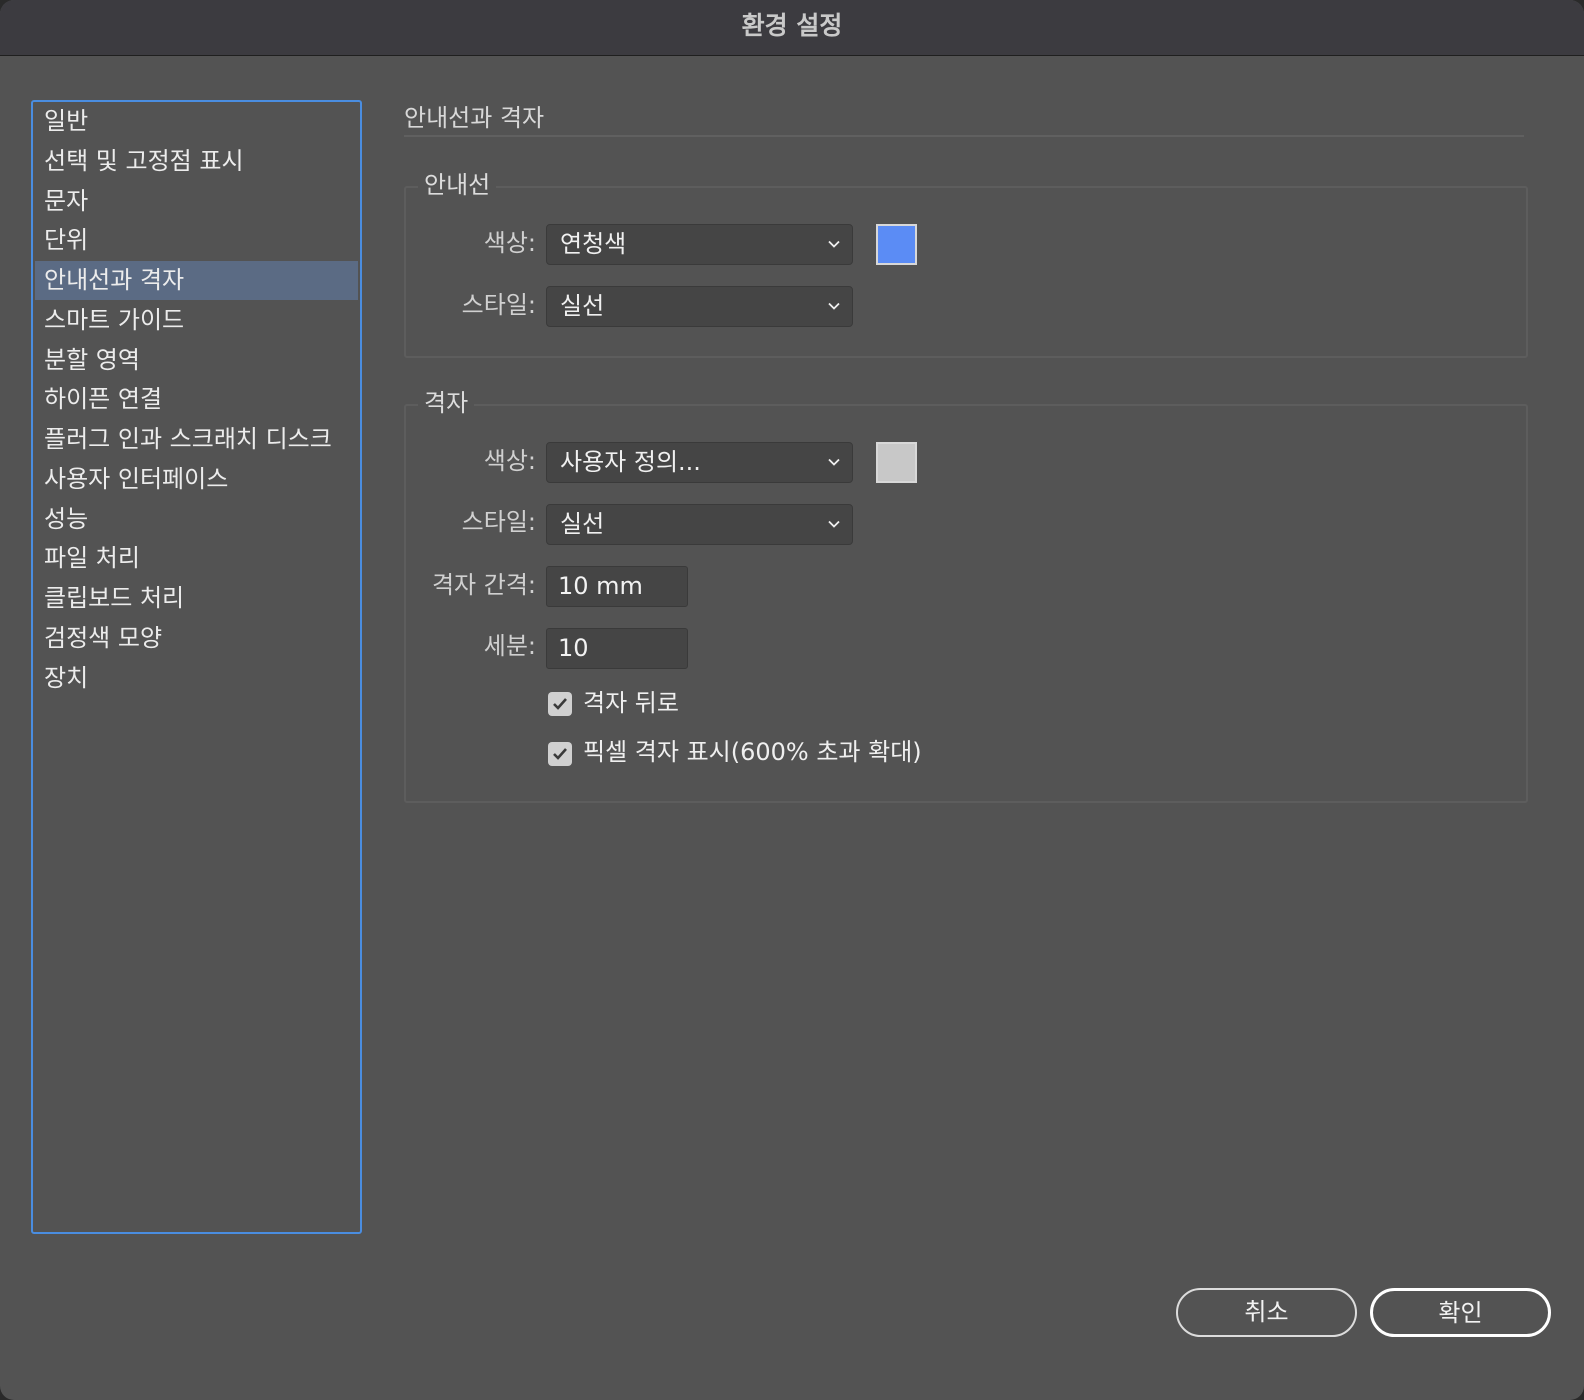  Describe the element at coordinates (196, 479) in the screenshot. I see `sidebar-item-user-interface: 사용자 인터페이스` at that location.